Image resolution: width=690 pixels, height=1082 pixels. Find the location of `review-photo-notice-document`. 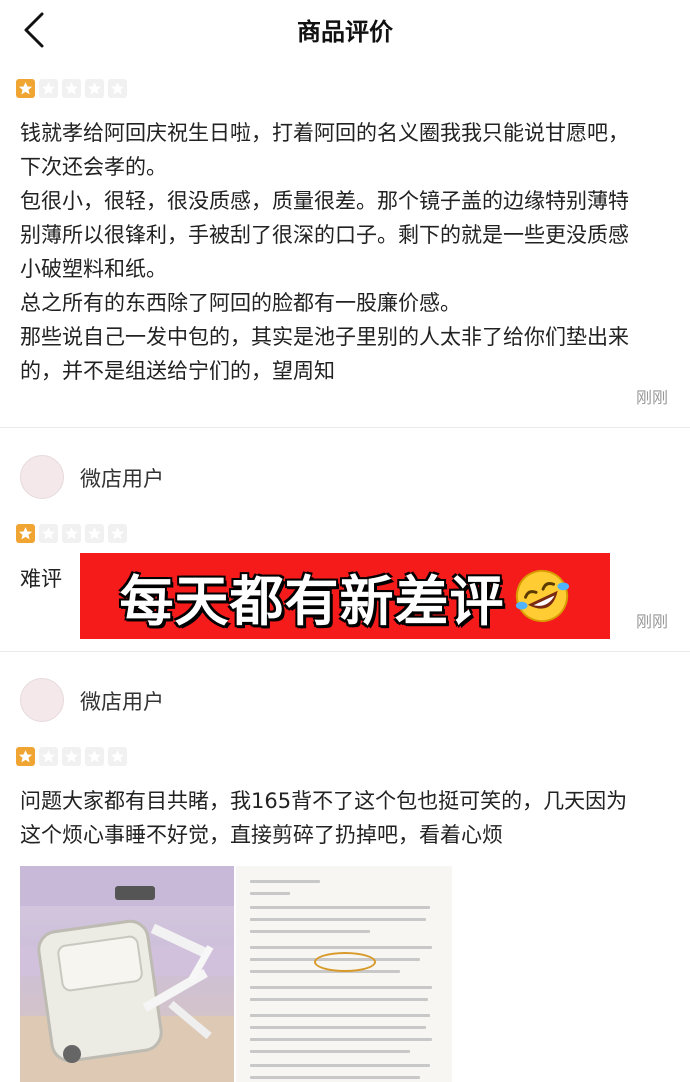

review-photo-notice-document is located at coordinates (344, 974).